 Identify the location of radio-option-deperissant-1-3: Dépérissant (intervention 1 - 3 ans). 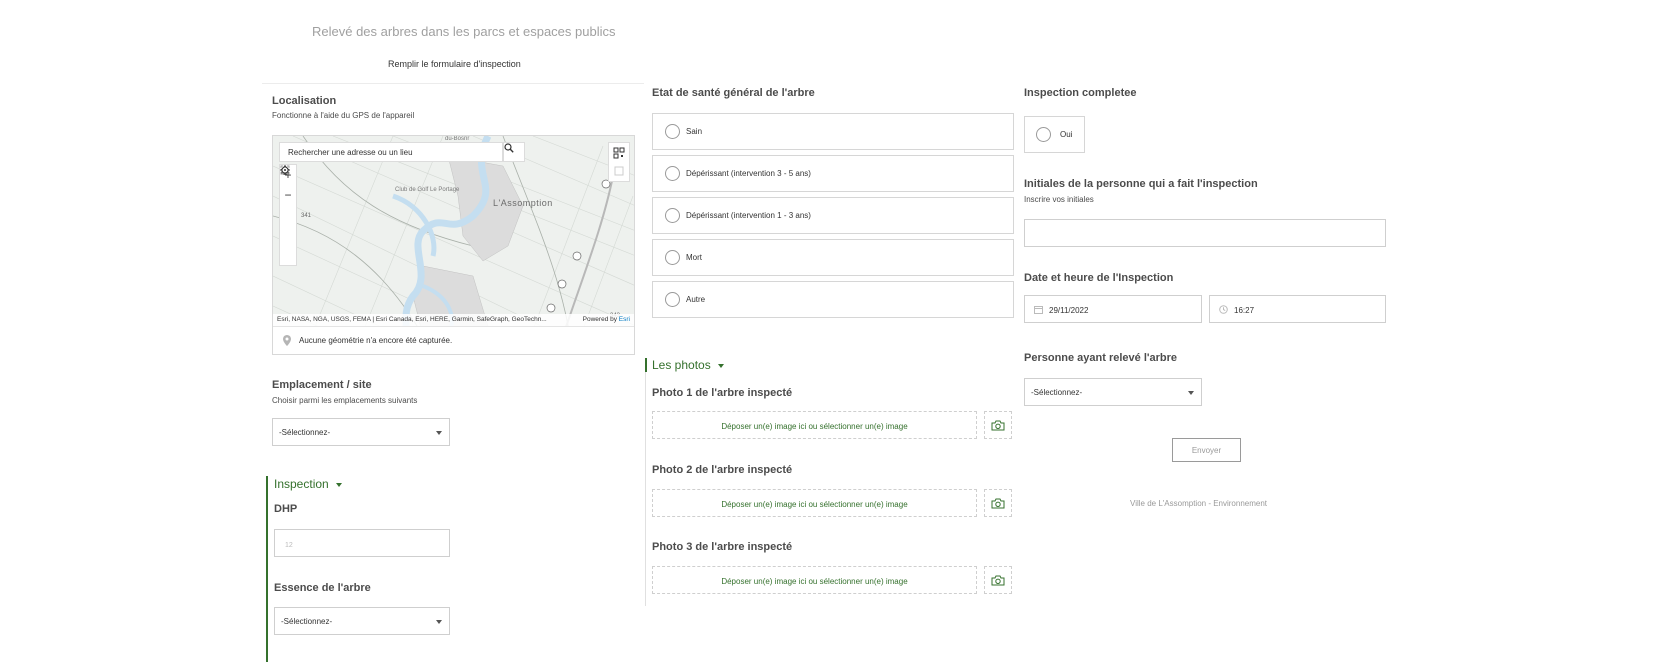
(833, 215).